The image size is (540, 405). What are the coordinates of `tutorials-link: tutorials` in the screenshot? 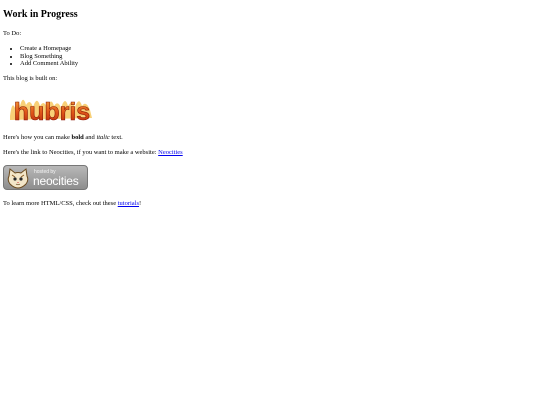 It's located at (128, 203).